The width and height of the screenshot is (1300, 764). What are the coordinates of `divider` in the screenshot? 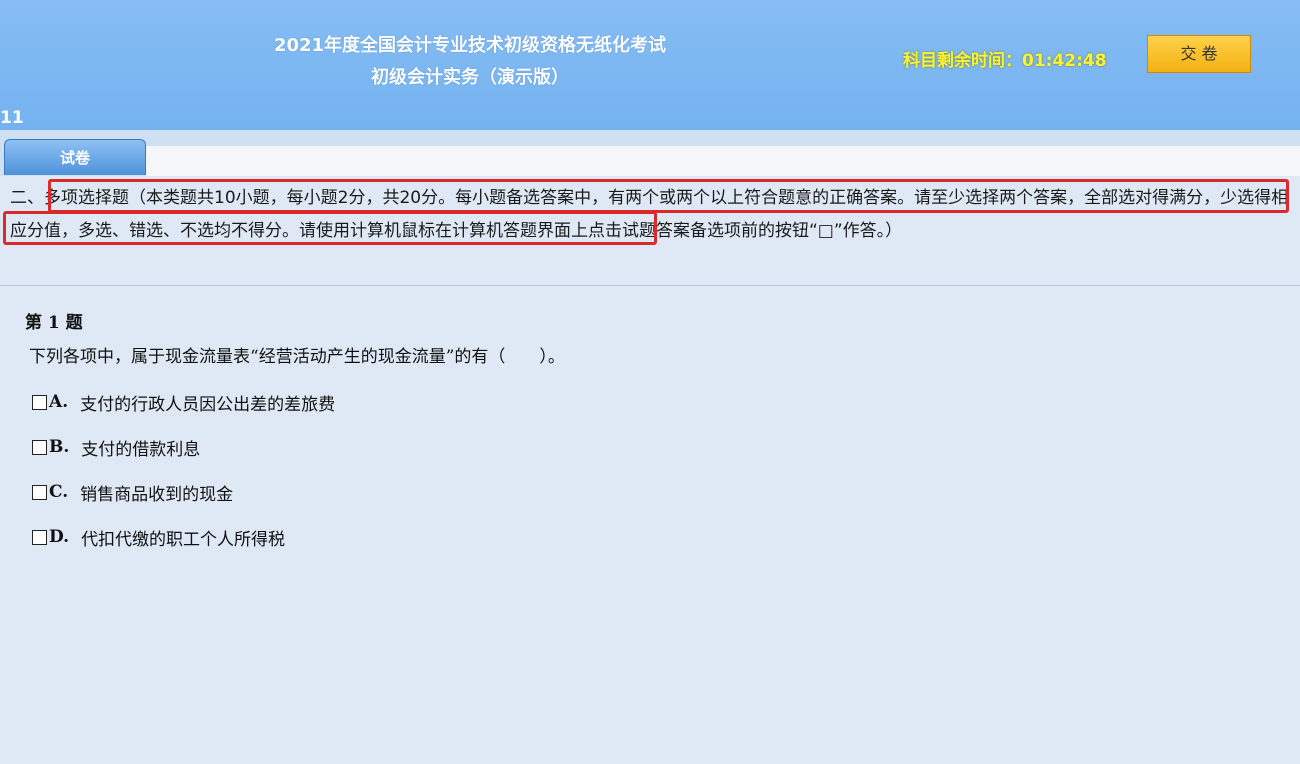 It's located at (650, 285).